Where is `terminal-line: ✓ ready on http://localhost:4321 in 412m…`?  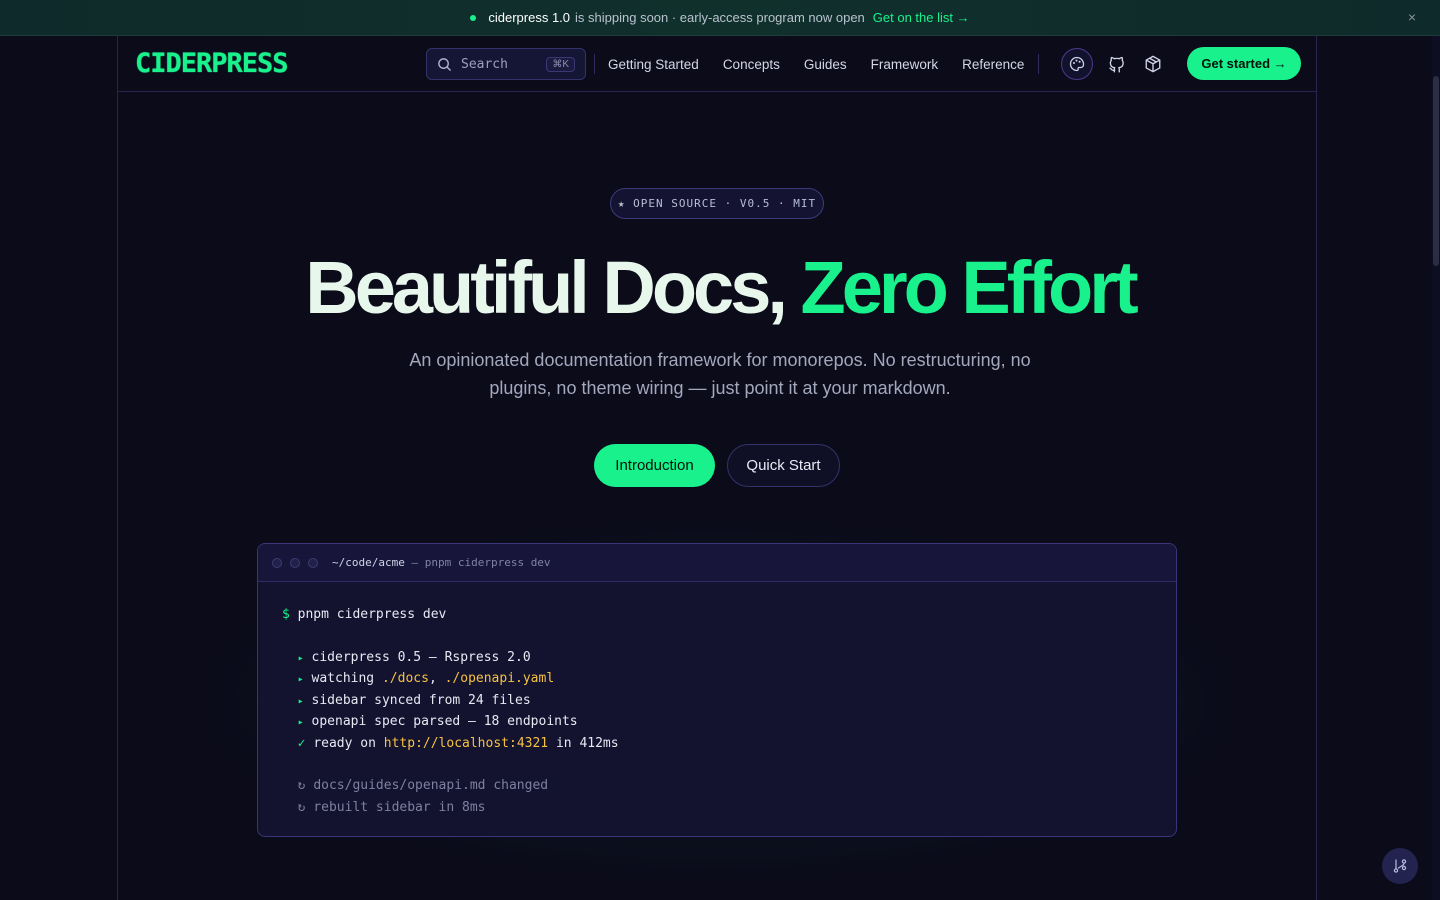
terminal-line: ✓ ready on http://localhost:4321 in 412m… is located at coordinates (458, 743).